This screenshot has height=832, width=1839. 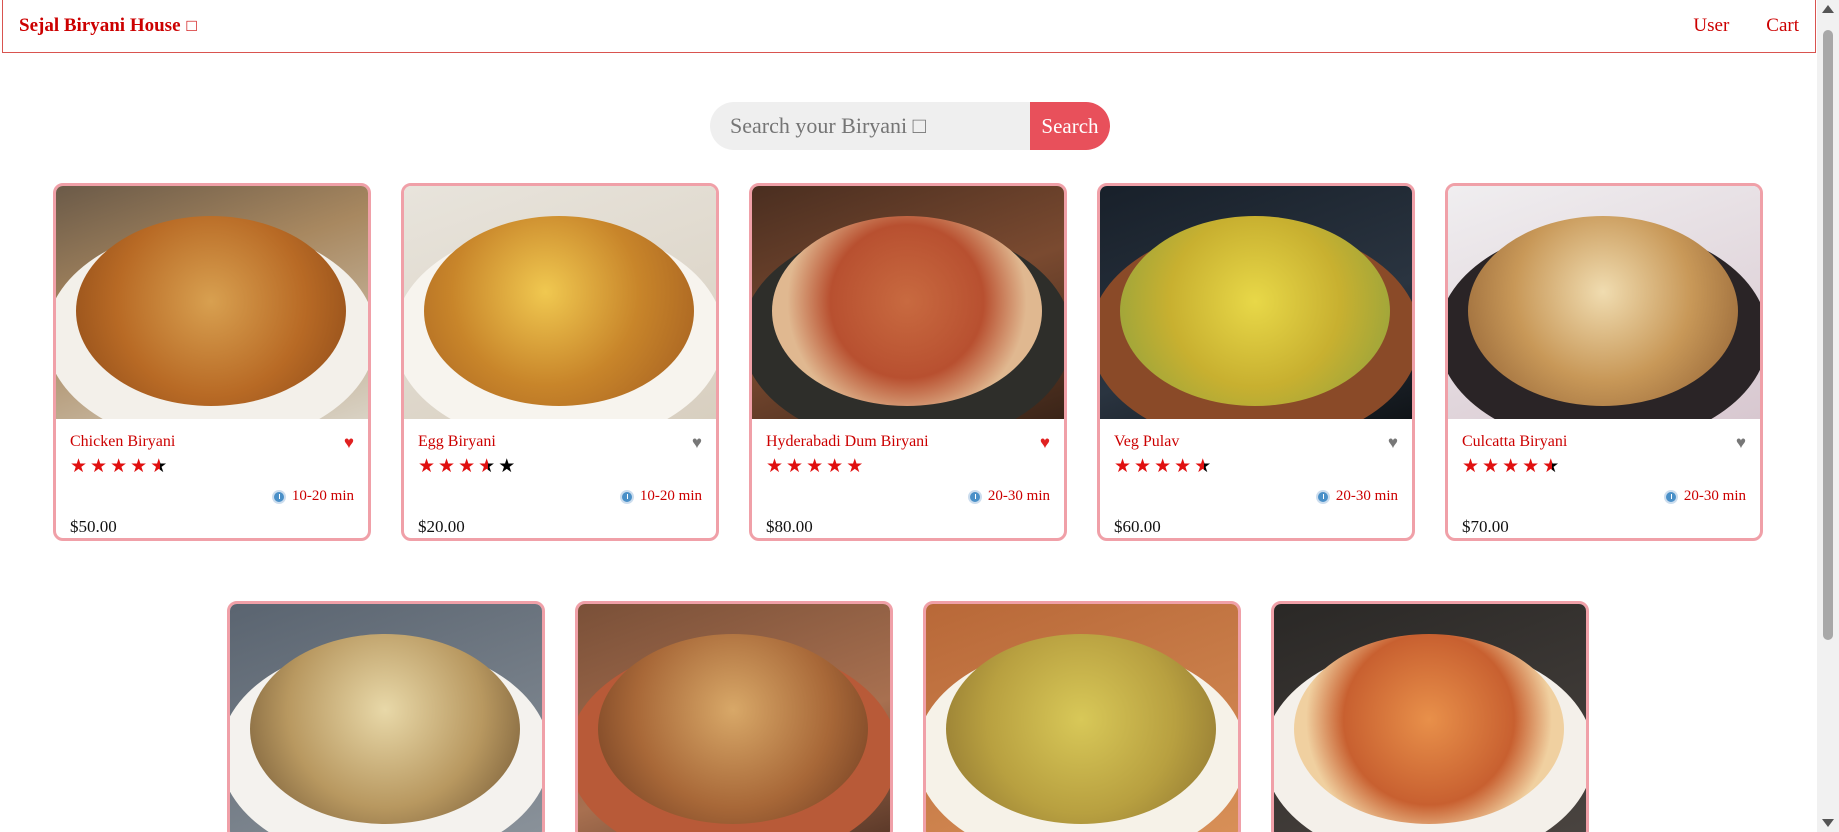 I want to click on dish-card: Egg Biryani ♥ ★★★★★ 10-20 min $20.00, so click(x=560, y=362).